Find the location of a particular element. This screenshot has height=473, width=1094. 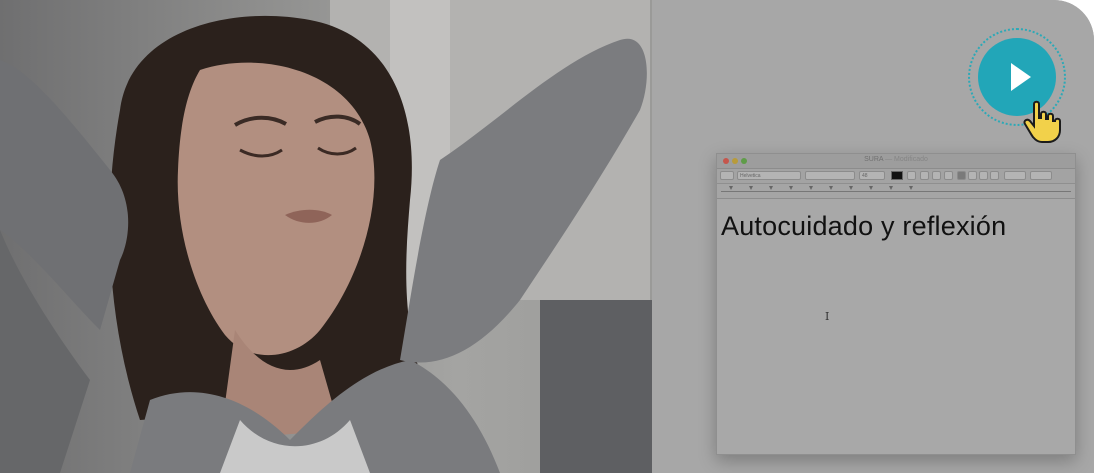

window-title: SURA — Modificado is located at coordinates (896, 159).